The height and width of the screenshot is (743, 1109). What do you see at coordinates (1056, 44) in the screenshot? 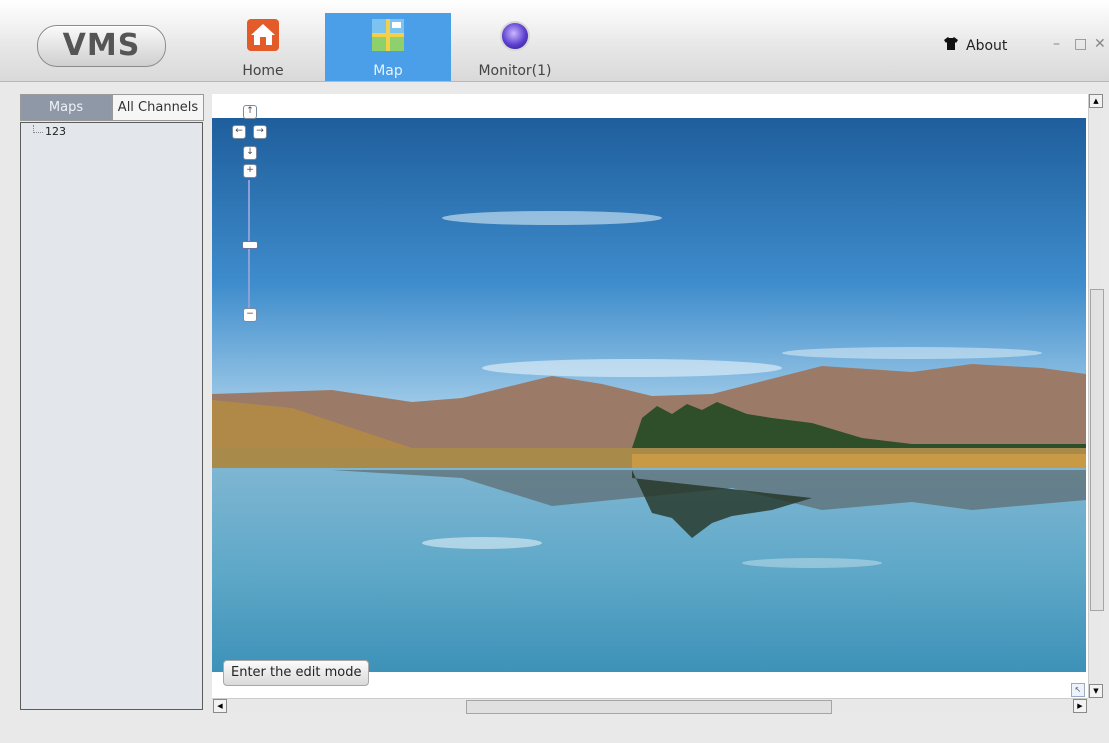
I see `minimize-button: –` at bounding box center [1056, 44].